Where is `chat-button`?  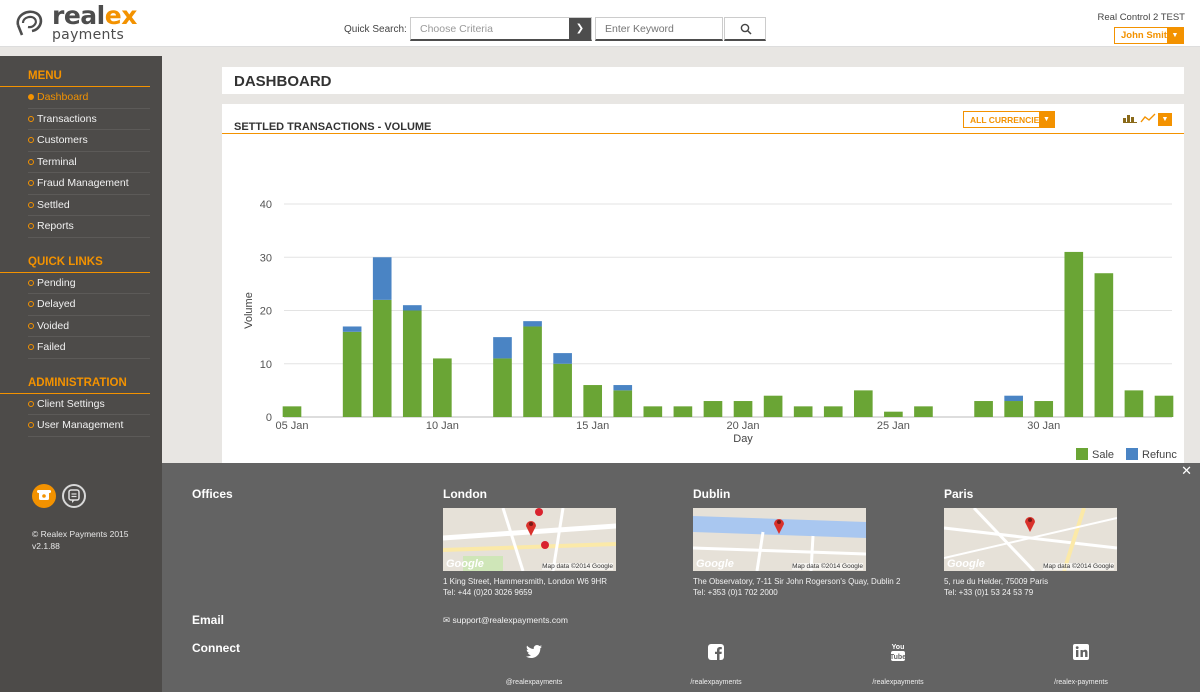 chat-button is located at coordinates (74, 496).